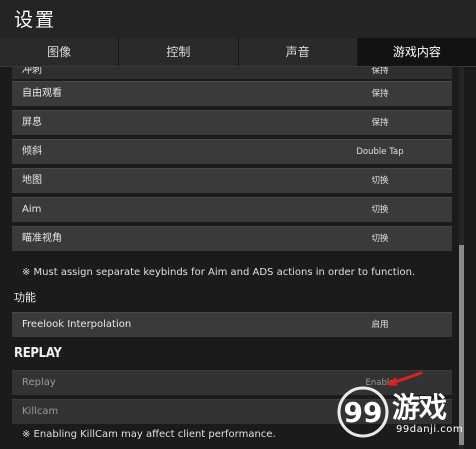  What do you see at coordinates (232, 151) in the screenshot?
I see `keybind-row-lean: 倾斜 Double Tap` at bounding box center [232, 151].